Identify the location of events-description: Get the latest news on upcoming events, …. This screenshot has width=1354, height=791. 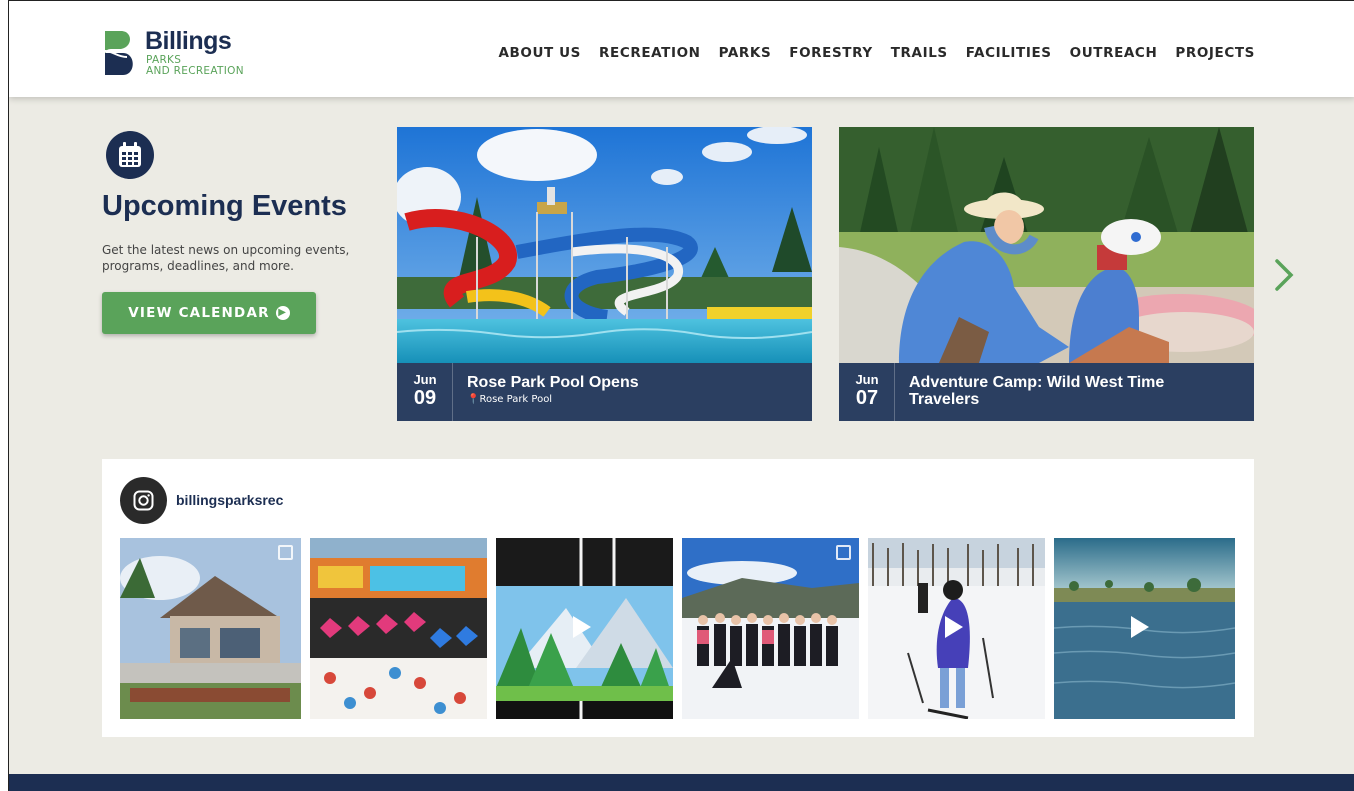
(226, 258).